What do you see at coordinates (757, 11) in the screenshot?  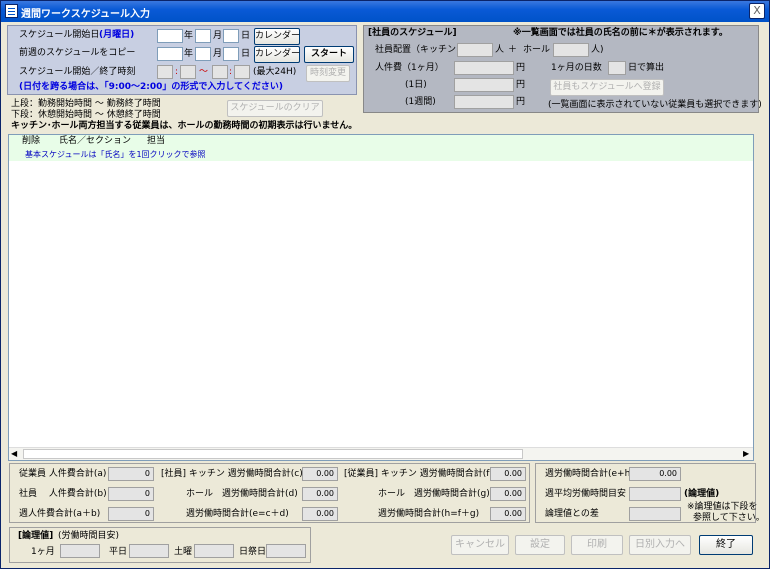 I see `close-button: X` at bounding box center [757, 11].